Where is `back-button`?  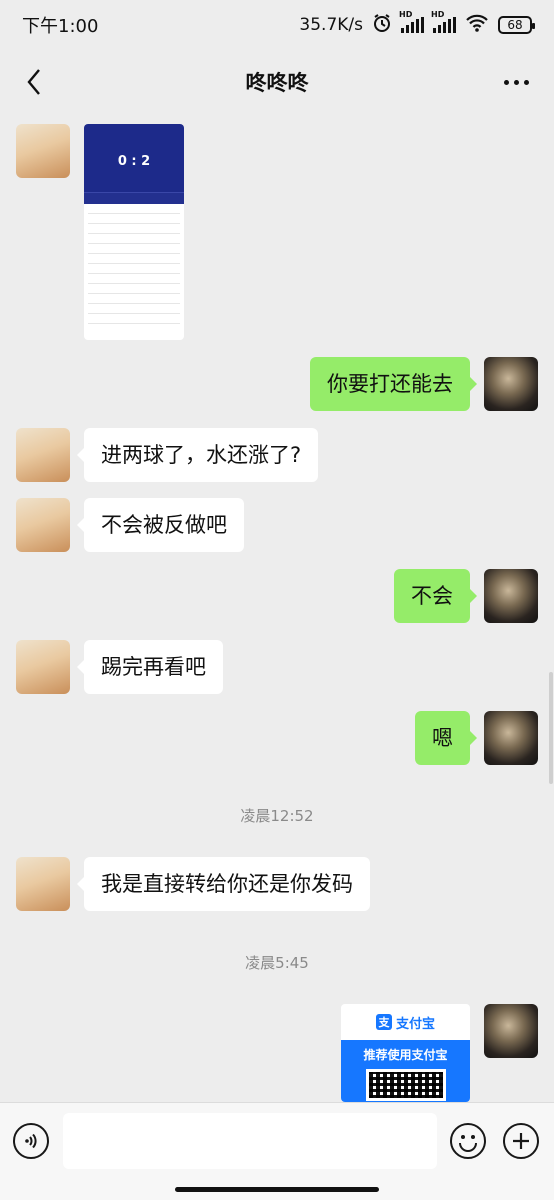 back-button is located at coordinates (34, 82).